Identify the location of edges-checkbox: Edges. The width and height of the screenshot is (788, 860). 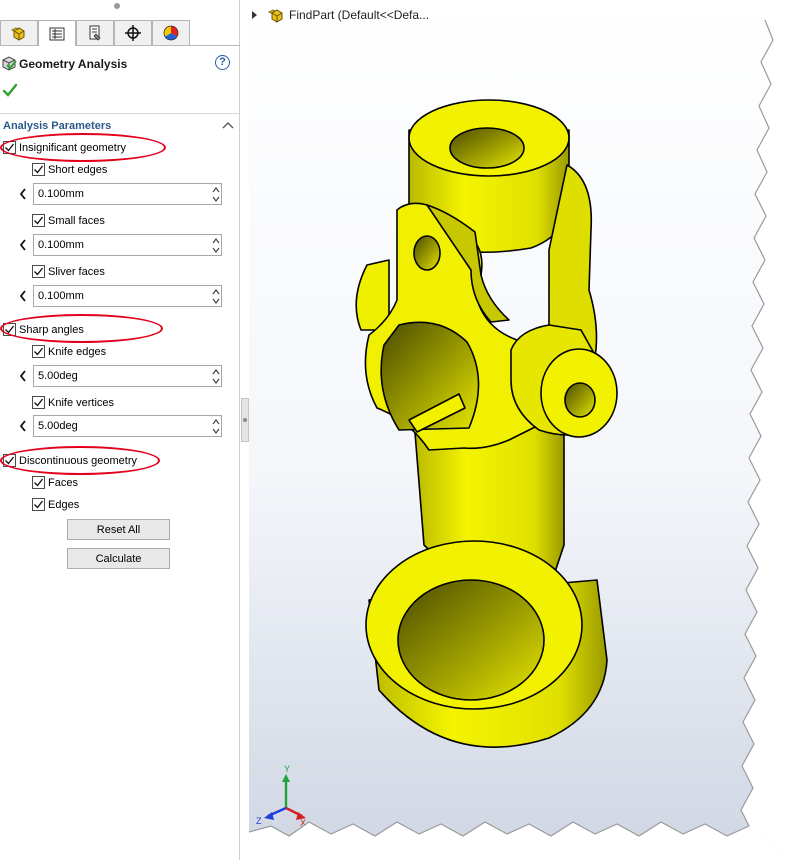
(55, 504).